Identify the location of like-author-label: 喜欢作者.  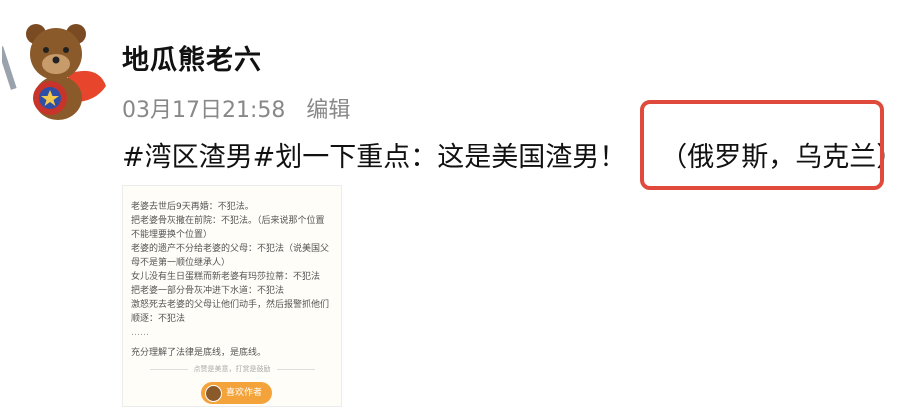
(244, 393).